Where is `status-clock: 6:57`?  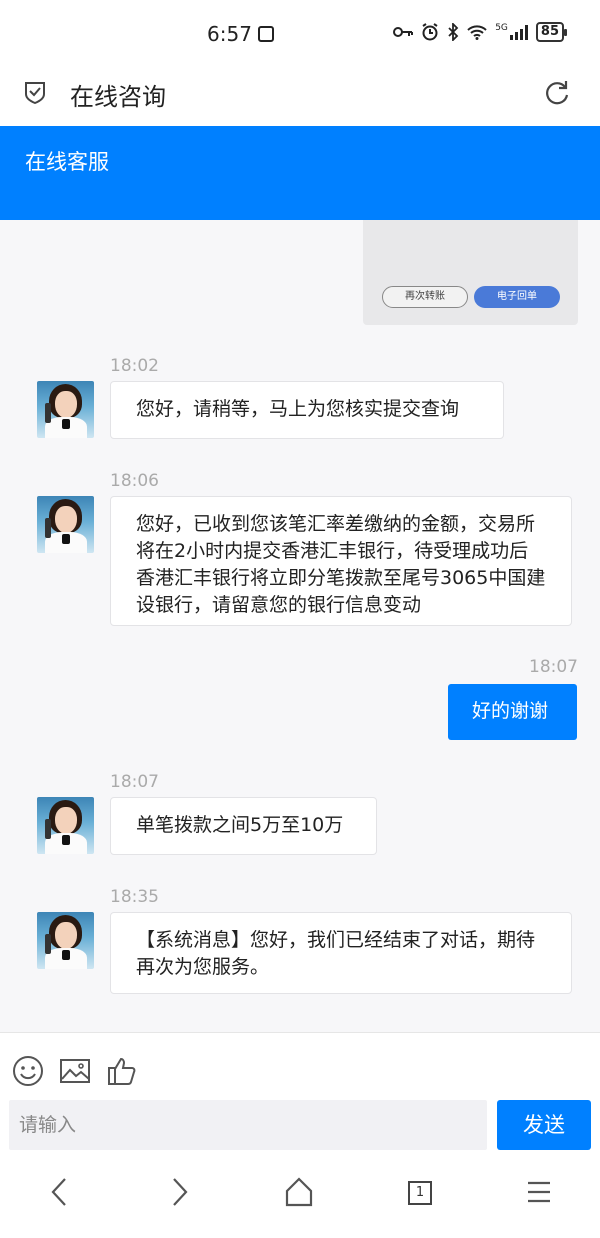 status-clock: 6:57 is located at coordinates (240, 34).